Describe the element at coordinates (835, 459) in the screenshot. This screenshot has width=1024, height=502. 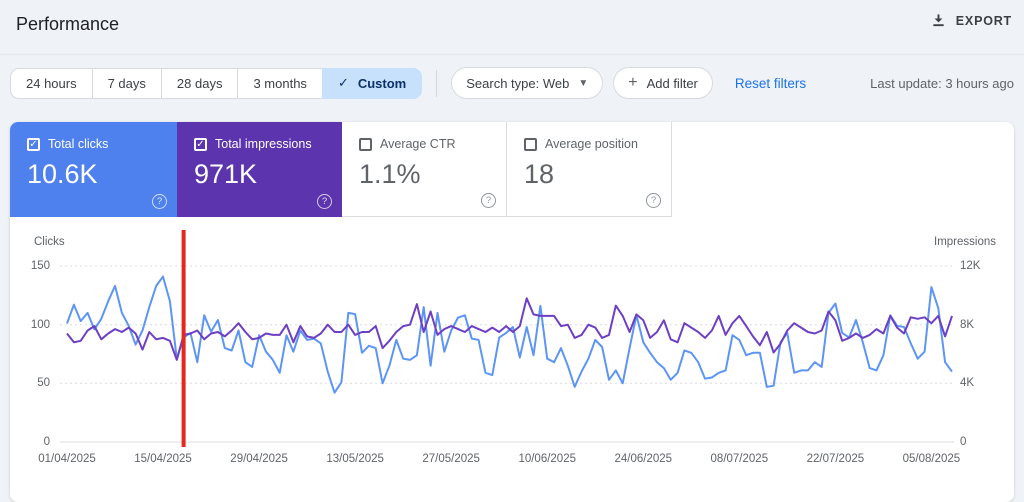
I see `x-axis-tick: 22/07/2025` at that location.